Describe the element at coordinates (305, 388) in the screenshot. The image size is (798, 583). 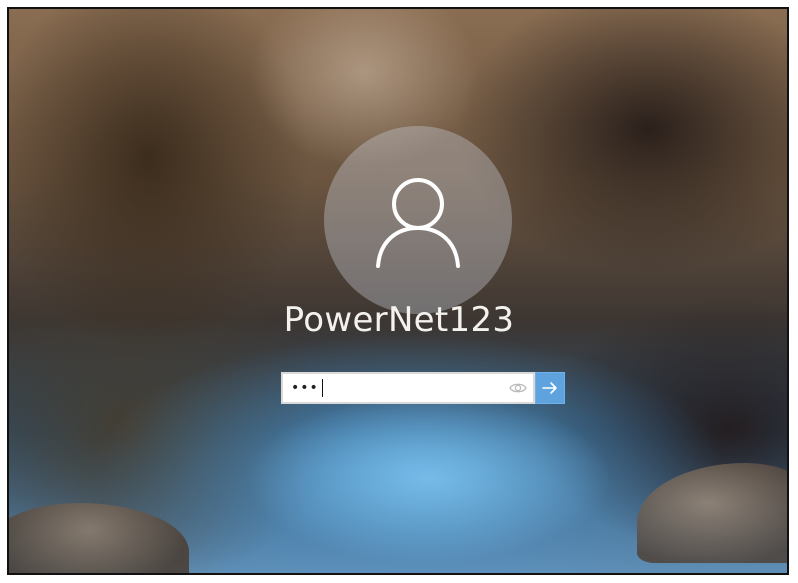
I see `password-masked-text: •••` at that location.